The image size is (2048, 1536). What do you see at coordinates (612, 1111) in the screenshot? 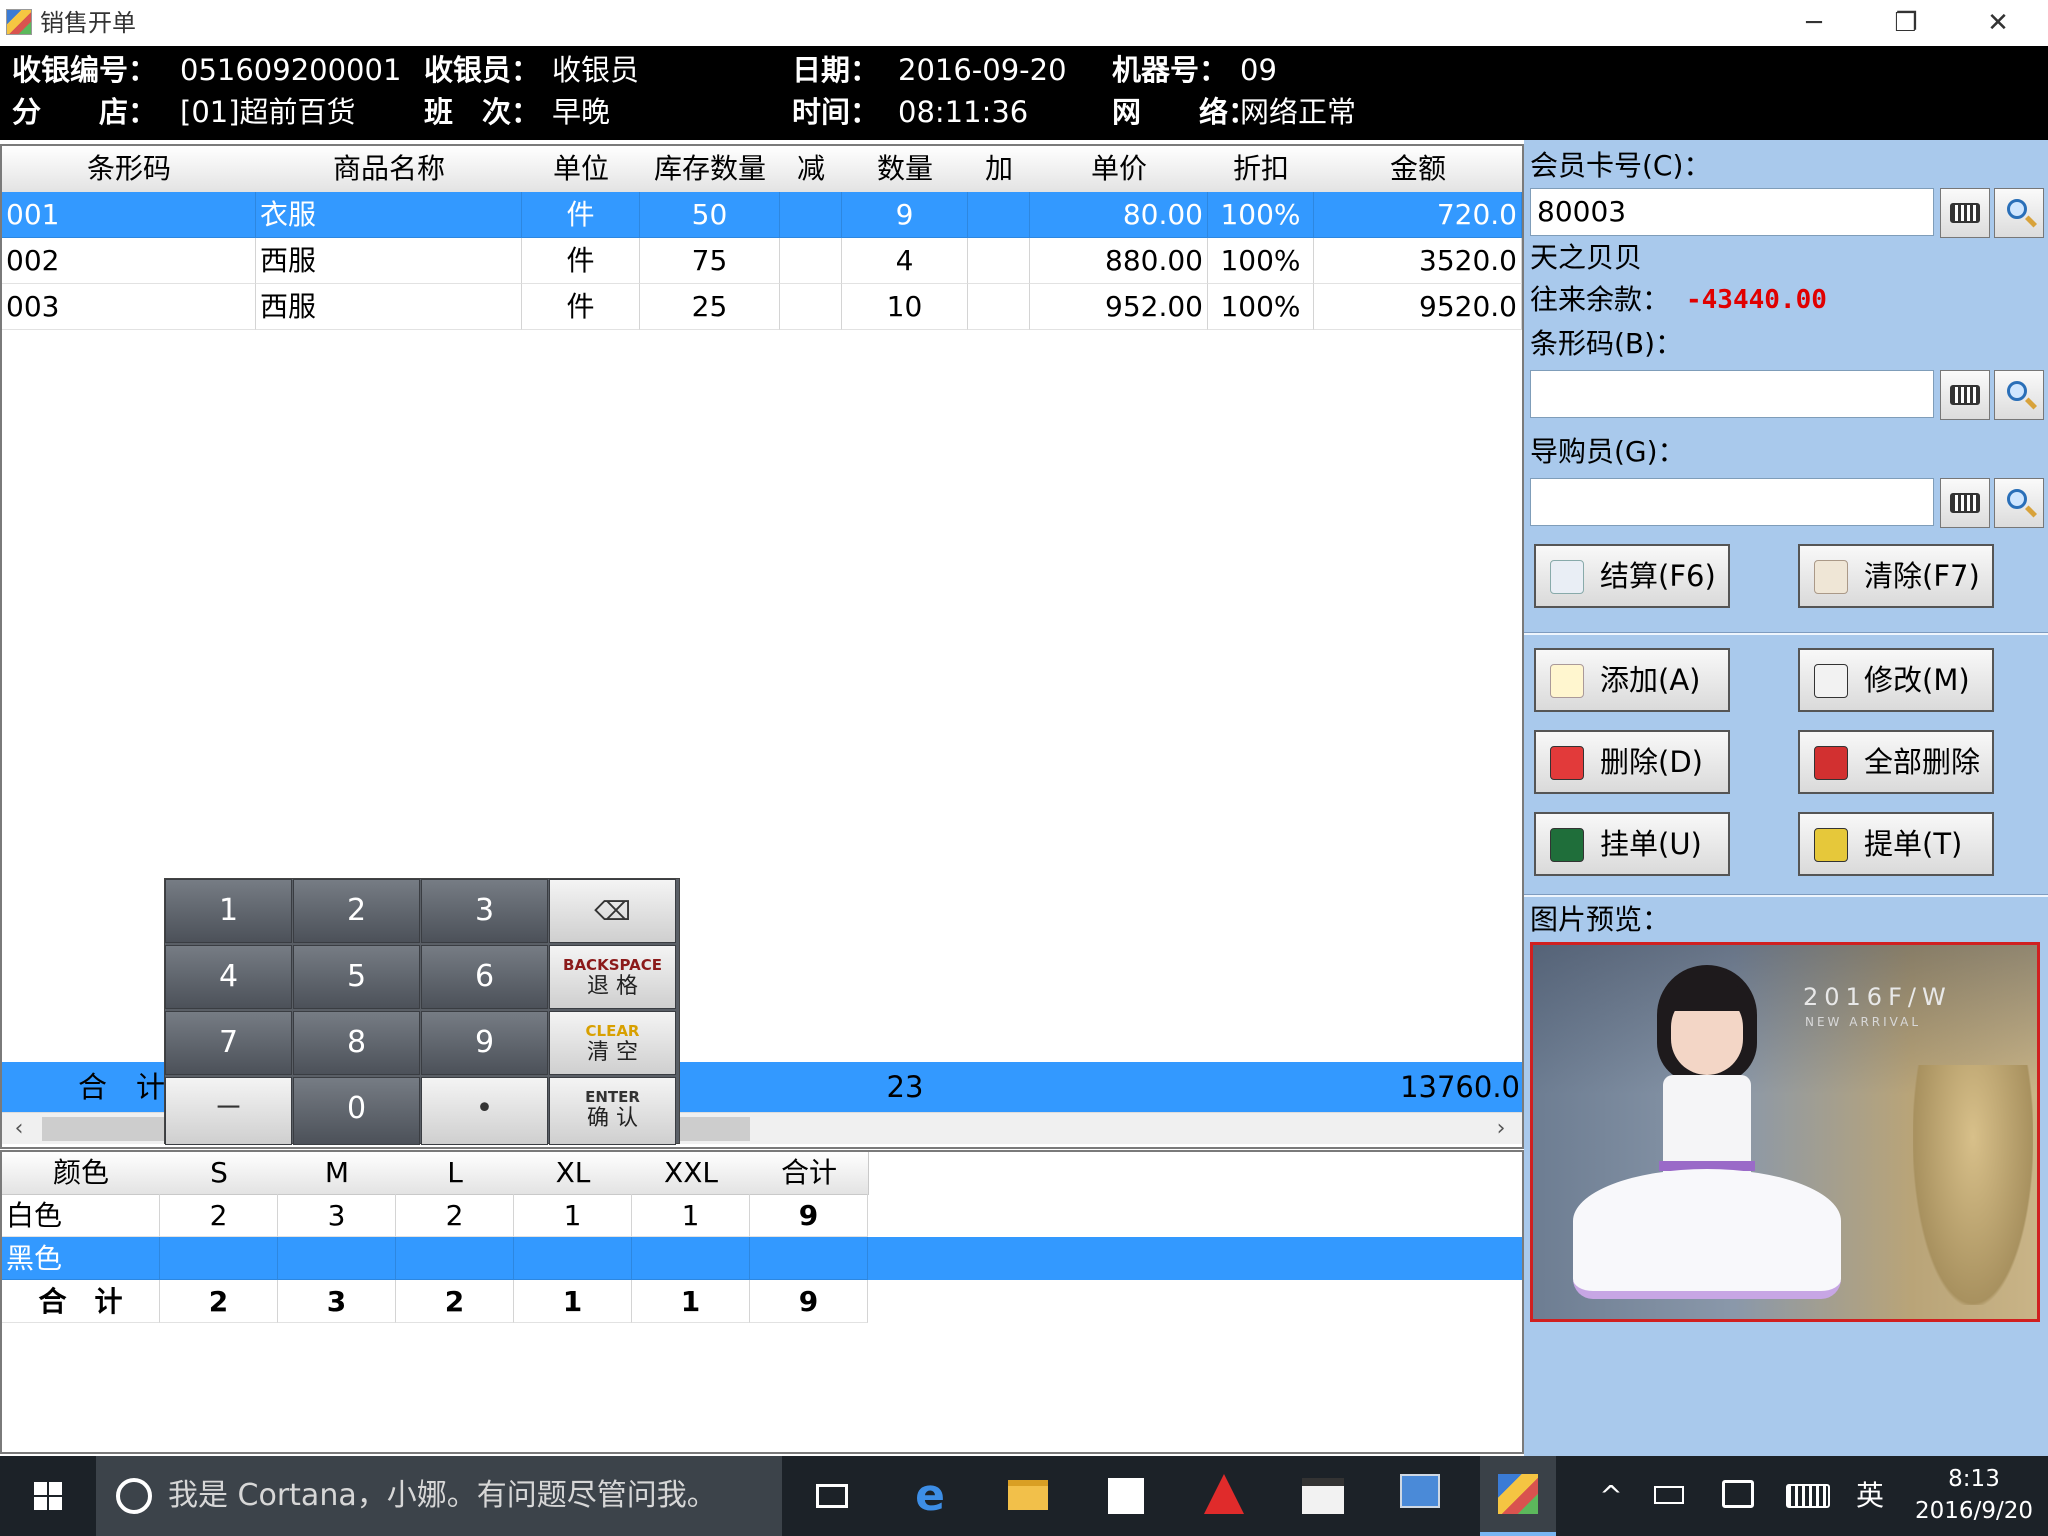
I see `enter-key: ENTER 确 认` at bounding box center [612, 1111].